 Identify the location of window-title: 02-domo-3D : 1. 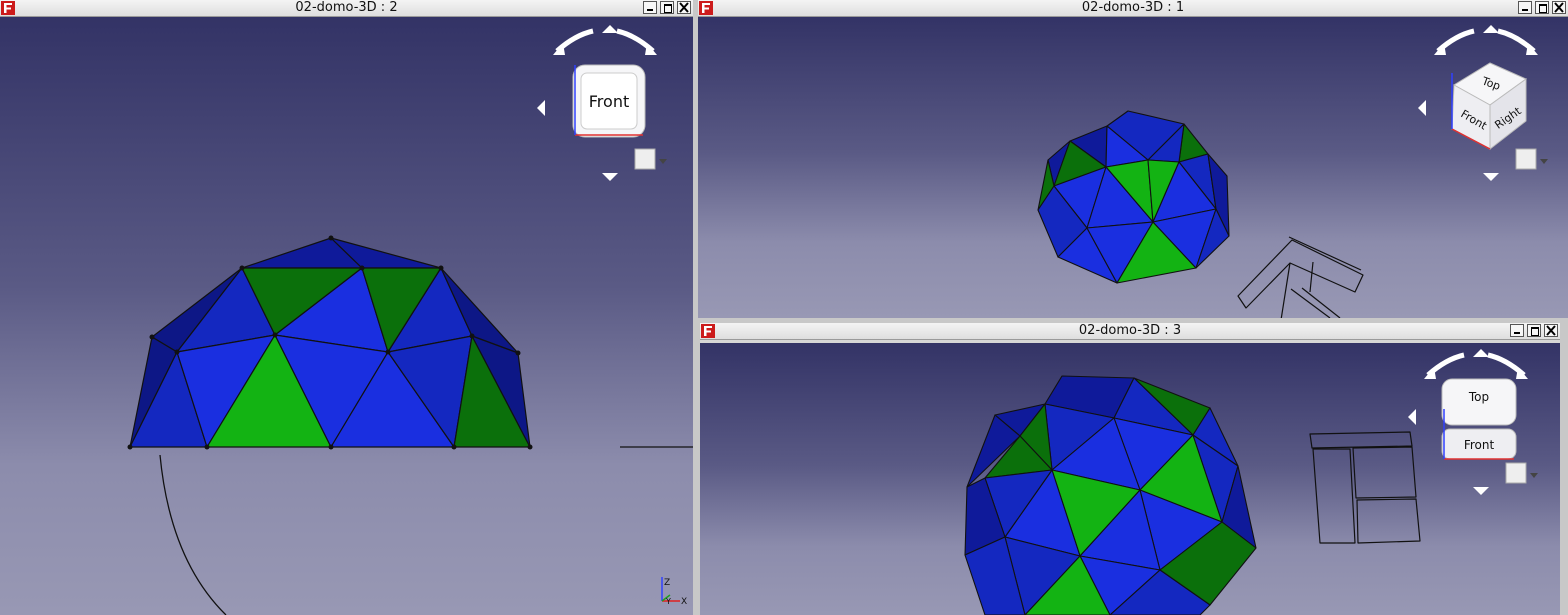
(1133, 7).